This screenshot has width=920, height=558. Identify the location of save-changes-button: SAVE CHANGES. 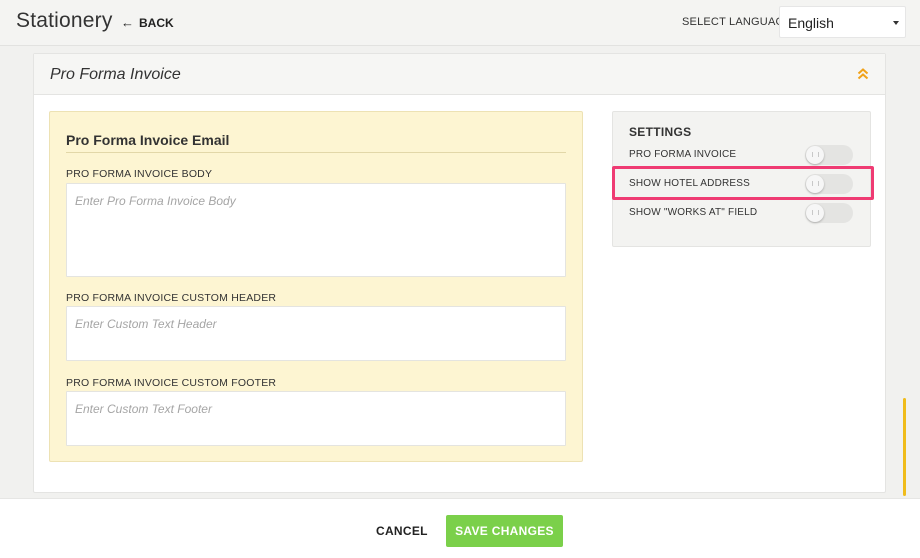
(504, 531).